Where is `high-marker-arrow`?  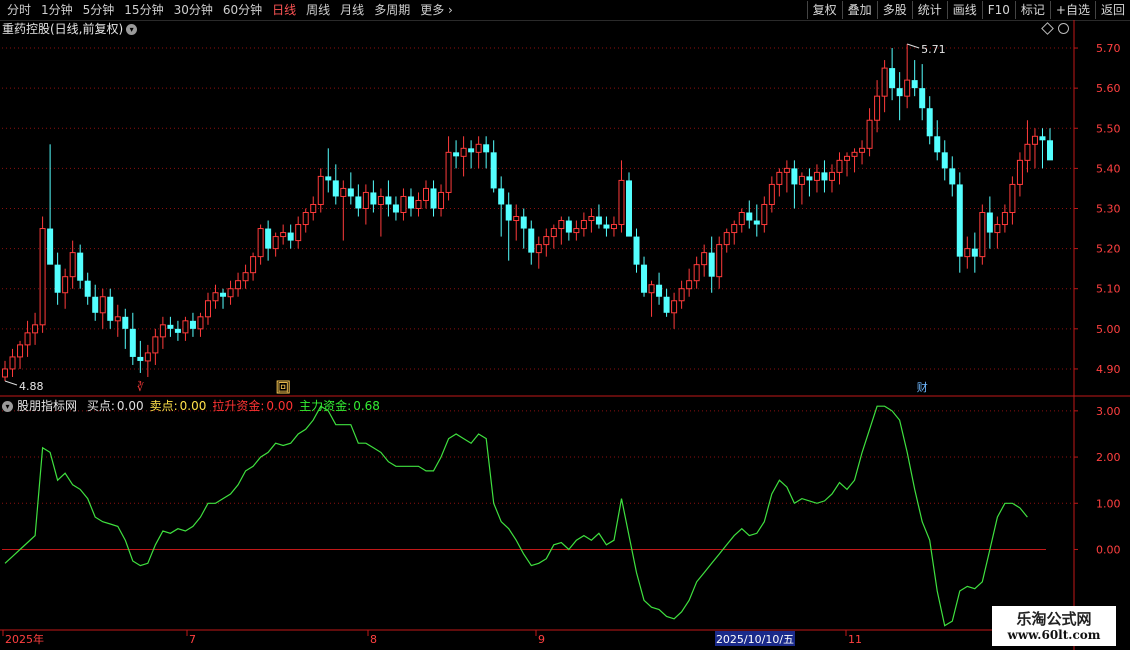 high-marker-arrow is located at coordinates (913, 46).